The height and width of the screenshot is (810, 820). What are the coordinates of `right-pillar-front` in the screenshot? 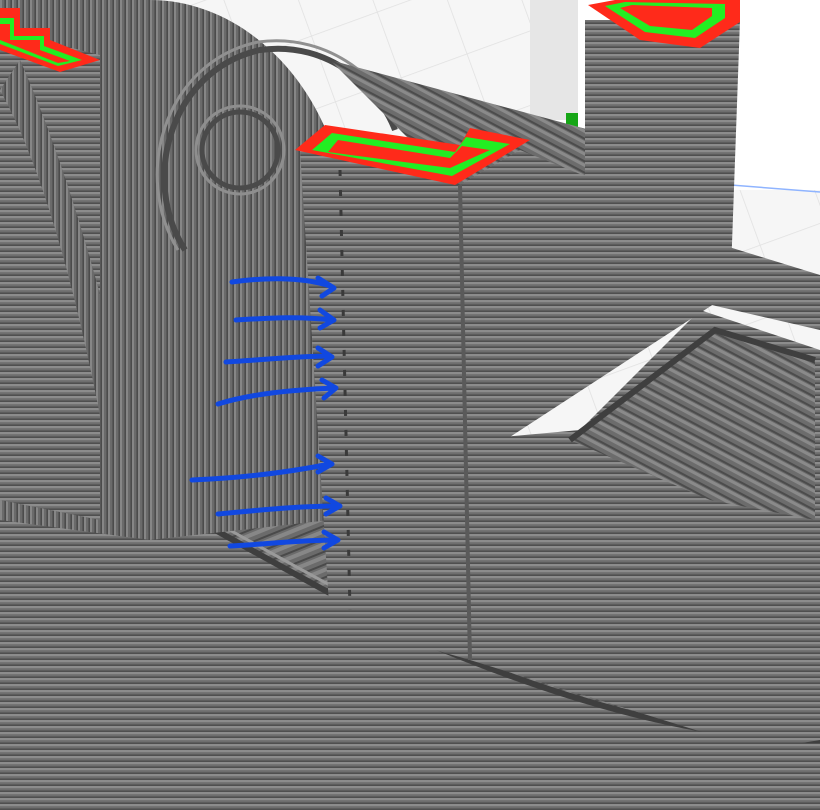 It's located at (662, 160).